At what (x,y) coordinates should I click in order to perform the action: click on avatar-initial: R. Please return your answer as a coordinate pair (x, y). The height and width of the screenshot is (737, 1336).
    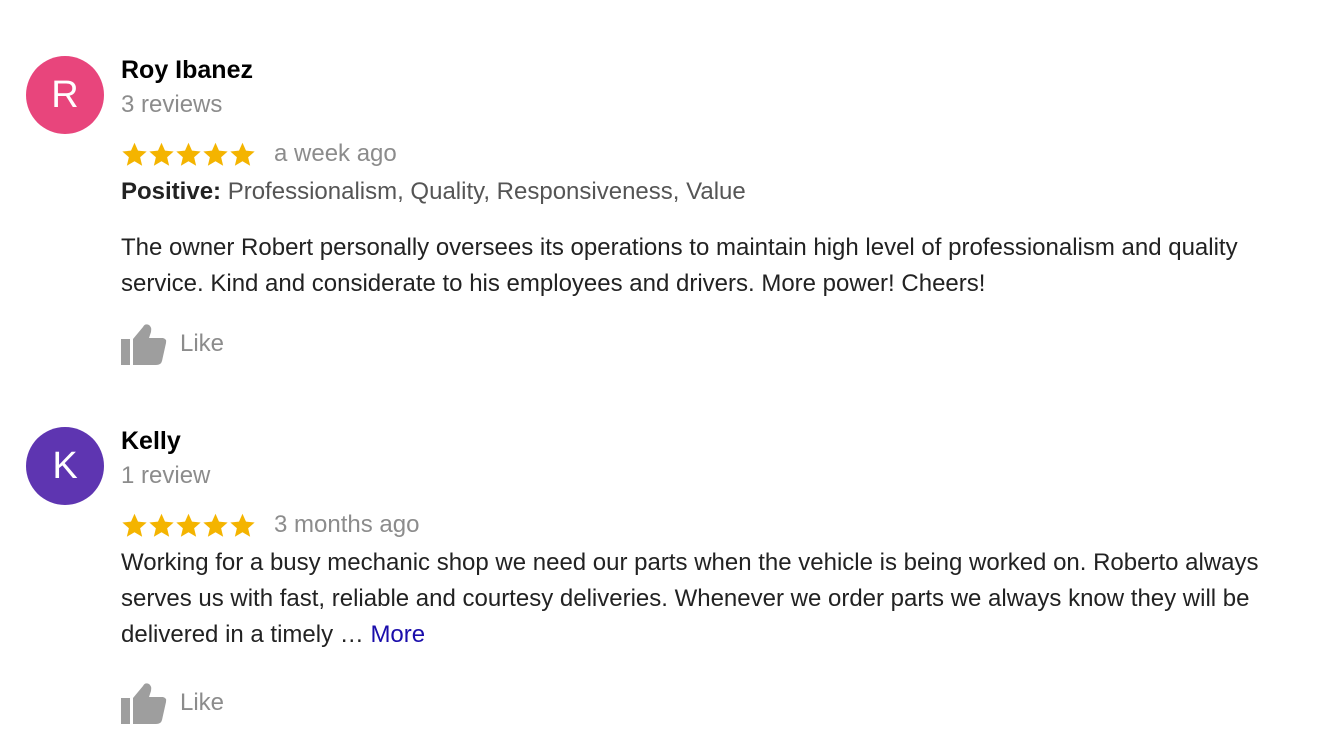
    Looking at the image, I should click on (65, 94).